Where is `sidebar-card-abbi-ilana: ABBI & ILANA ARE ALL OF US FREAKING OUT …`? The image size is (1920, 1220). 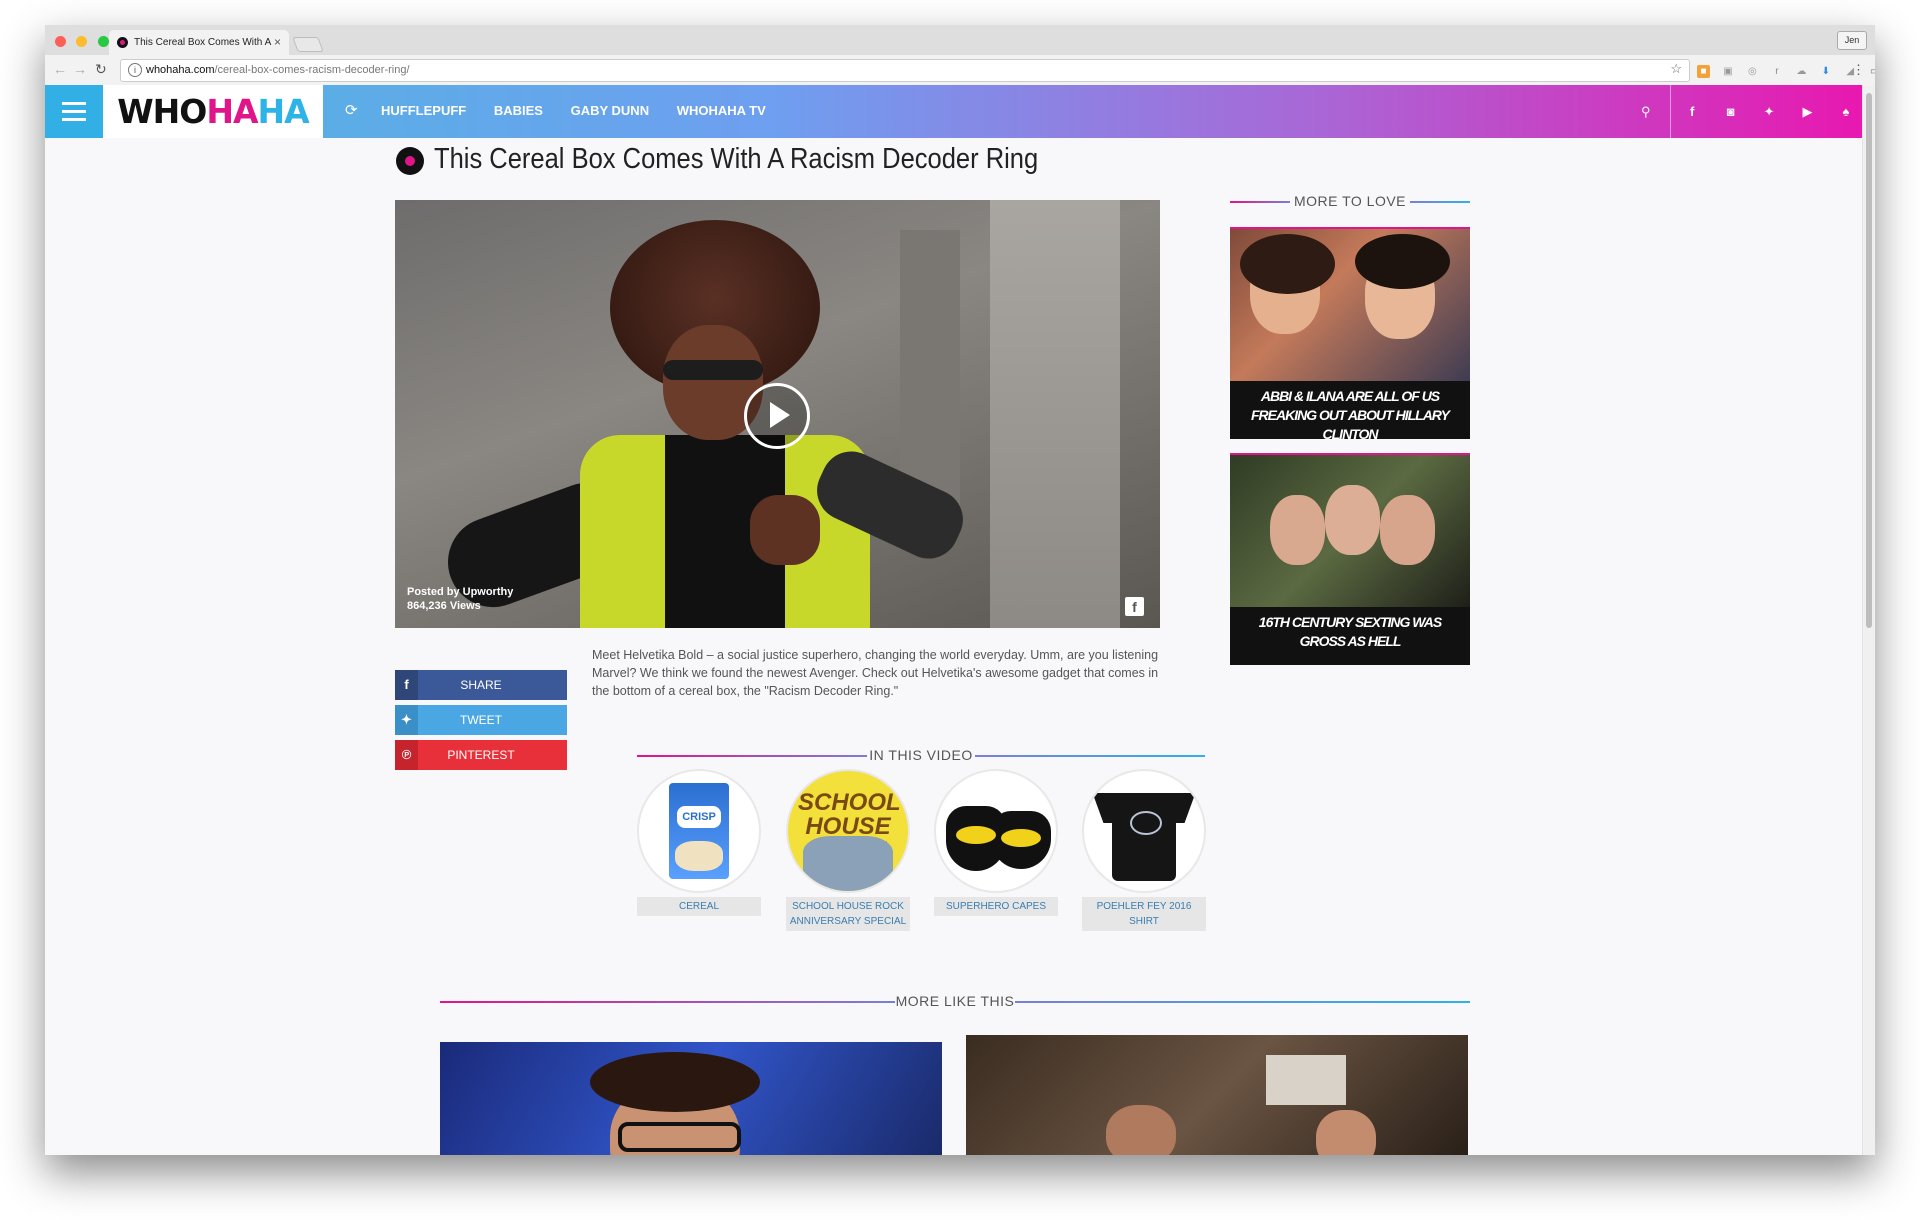
sidebar-card-abbi-ilana: ABBI & ILANA ARE ALL OF US FREAKING OUT … is located at coordinates (1350, 333).